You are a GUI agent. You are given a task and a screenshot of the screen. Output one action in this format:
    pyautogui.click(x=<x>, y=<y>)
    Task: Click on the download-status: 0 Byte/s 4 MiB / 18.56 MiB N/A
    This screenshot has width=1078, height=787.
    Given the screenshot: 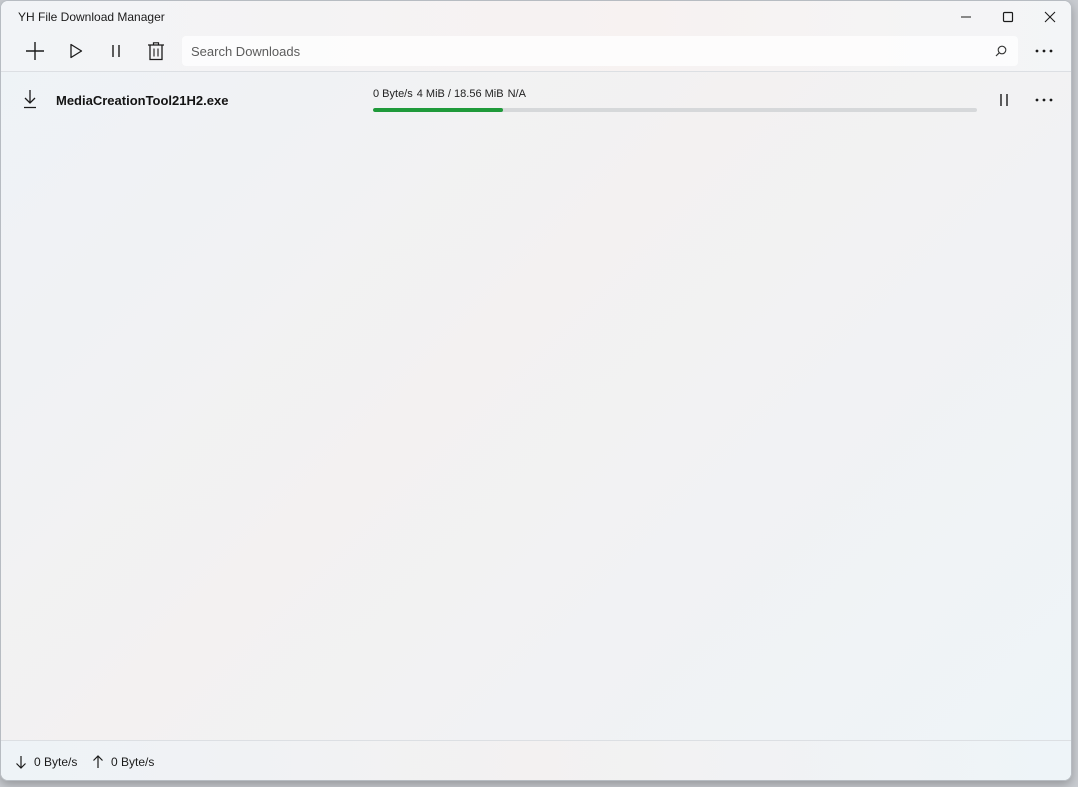 What is the action you would take?
    pyautogui.click(x=451, y=94)
    